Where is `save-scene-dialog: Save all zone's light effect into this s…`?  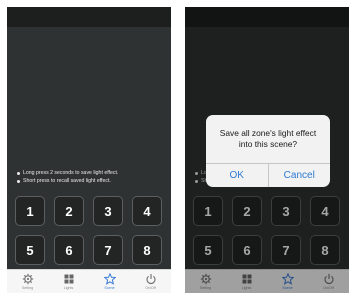 save-scene-dialog: Save all zone's light effect into this s… is located at coordinates (268, 151).